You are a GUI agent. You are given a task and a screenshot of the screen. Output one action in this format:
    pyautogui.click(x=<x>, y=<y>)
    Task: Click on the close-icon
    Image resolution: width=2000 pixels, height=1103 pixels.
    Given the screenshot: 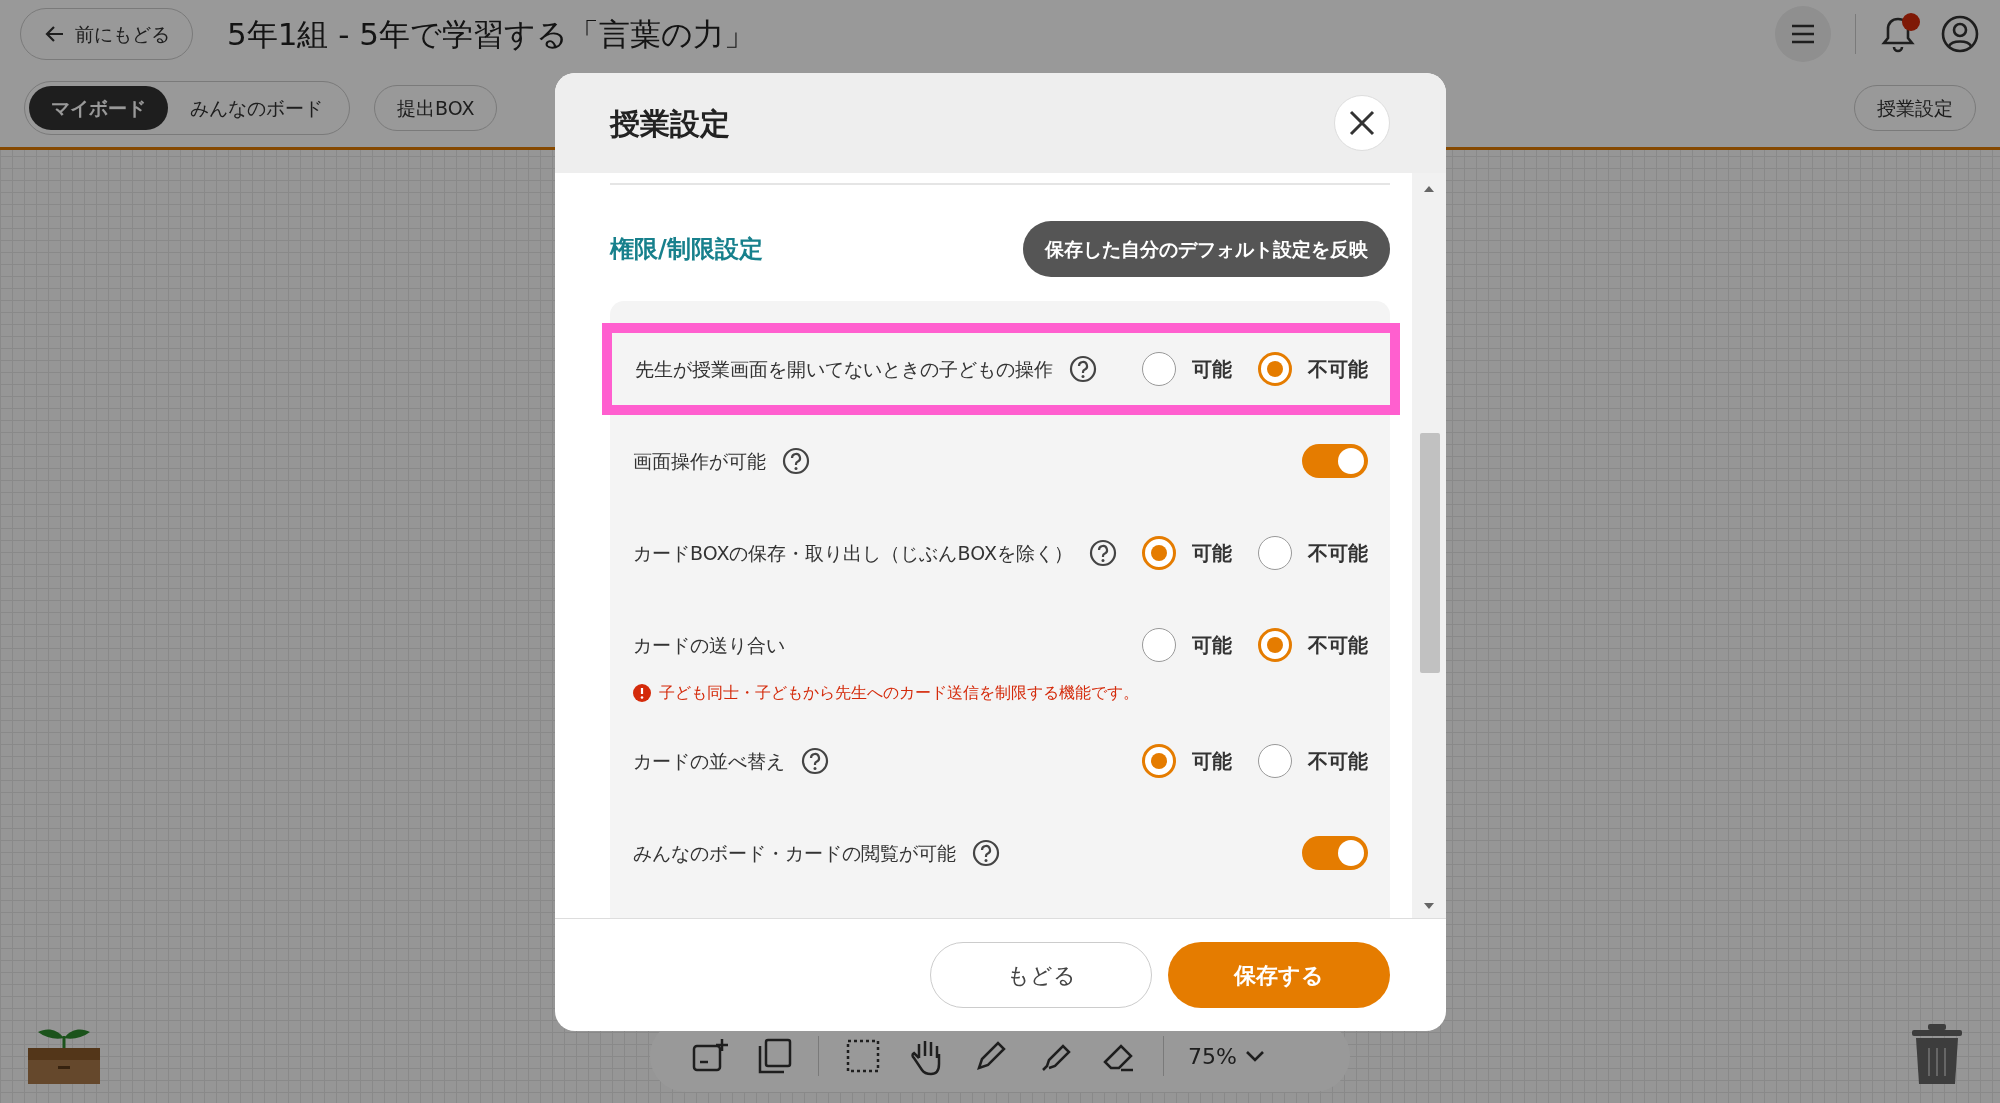 What is the action you would take?
    pyautogui.click(x=1362, y=123)
    